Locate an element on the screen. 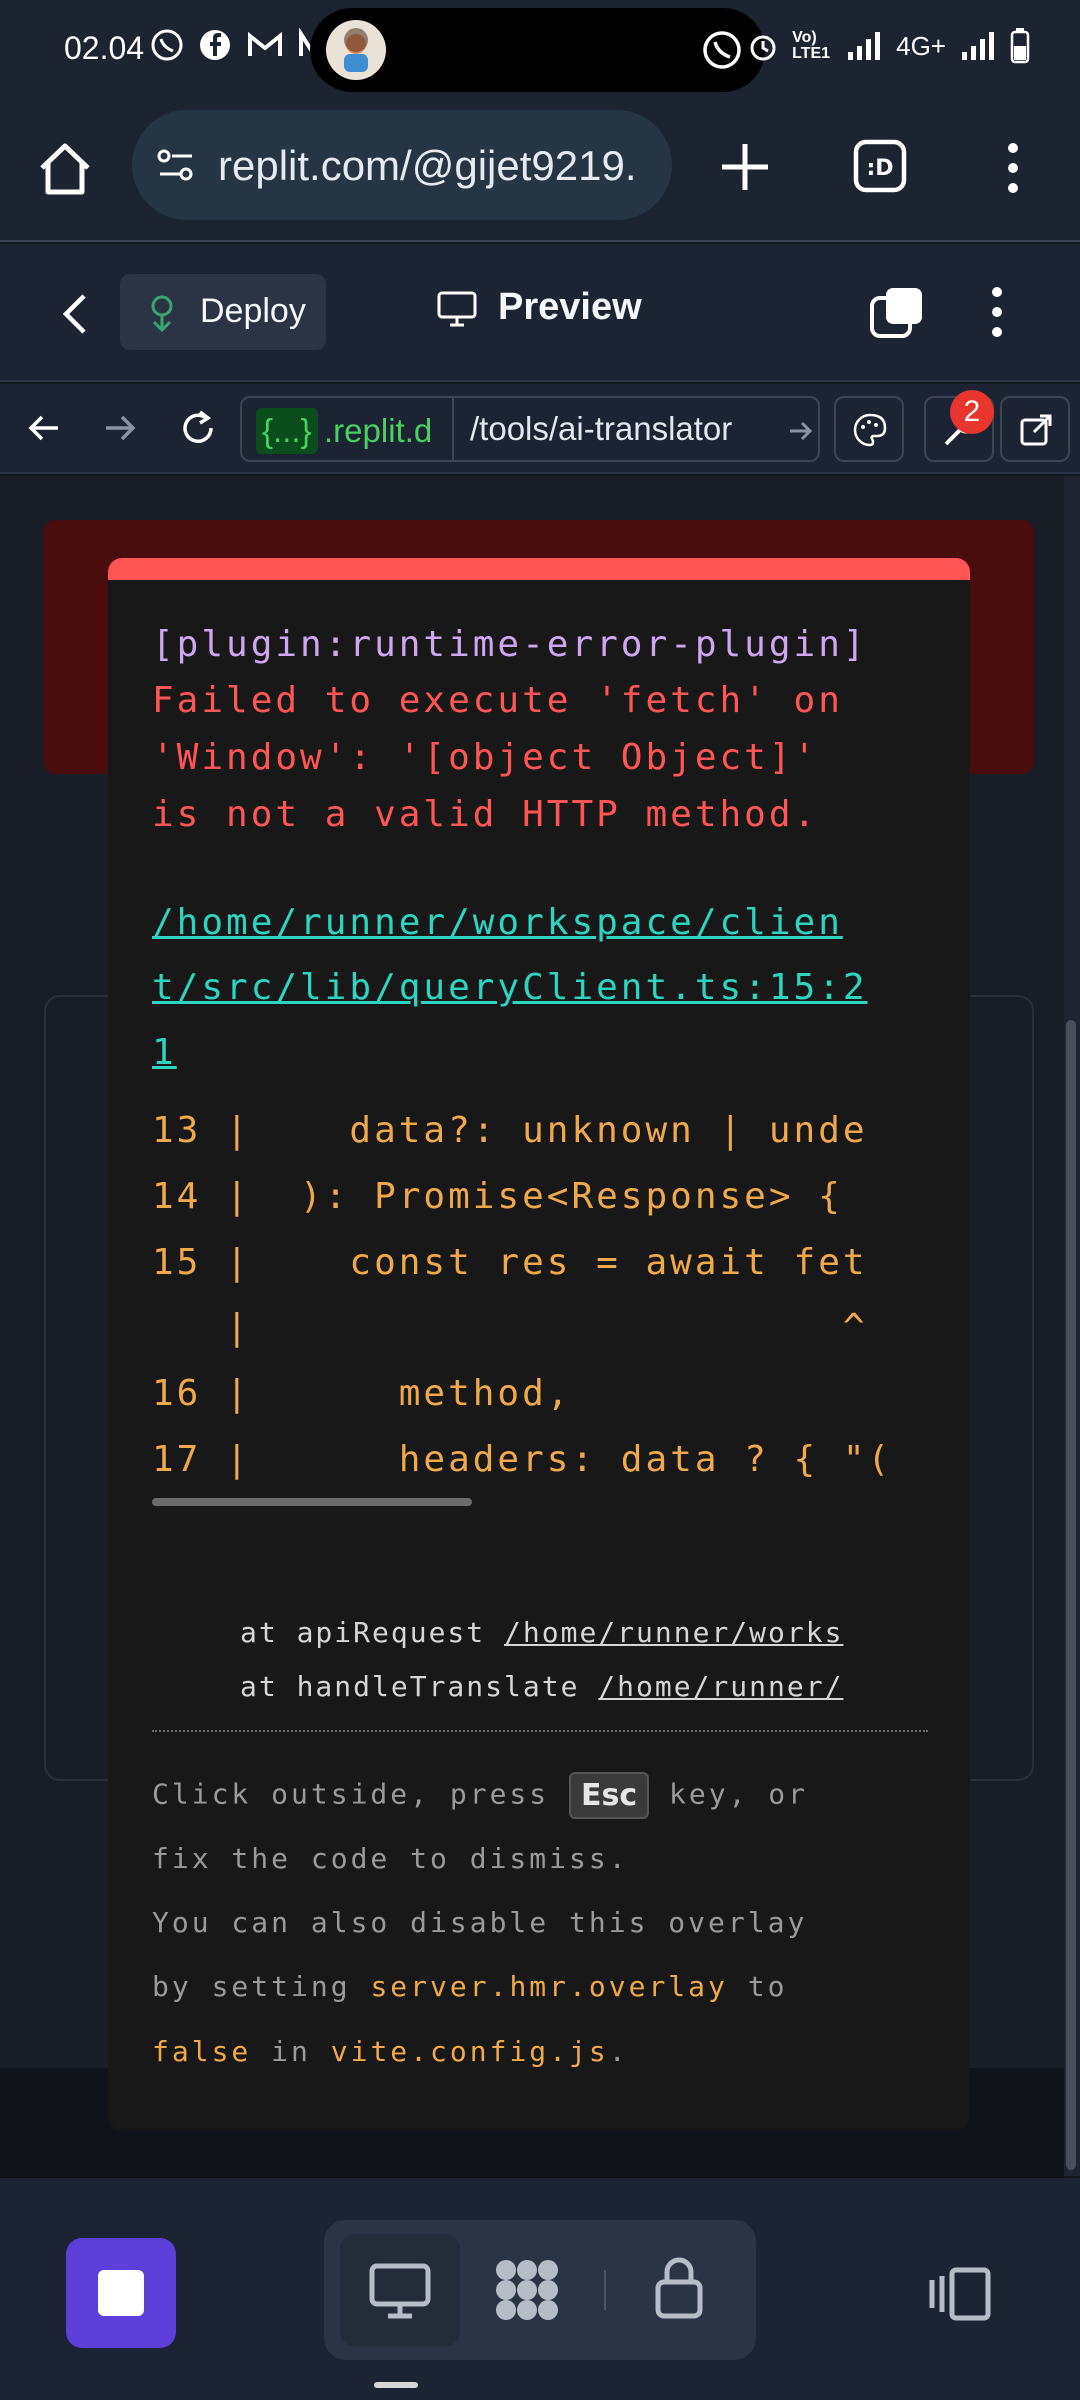 This screenshot has height=2400, width=1080. notification-icons is located at coordinates (234, 45).